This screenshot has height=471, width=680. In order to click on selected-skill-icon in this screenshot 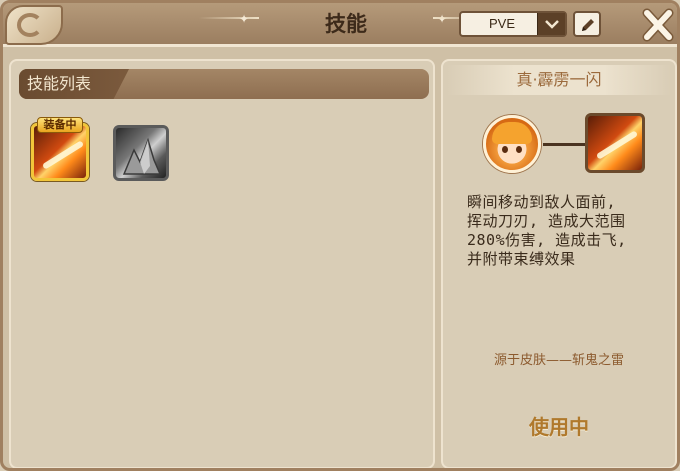, I will do `click(615, 143)`.